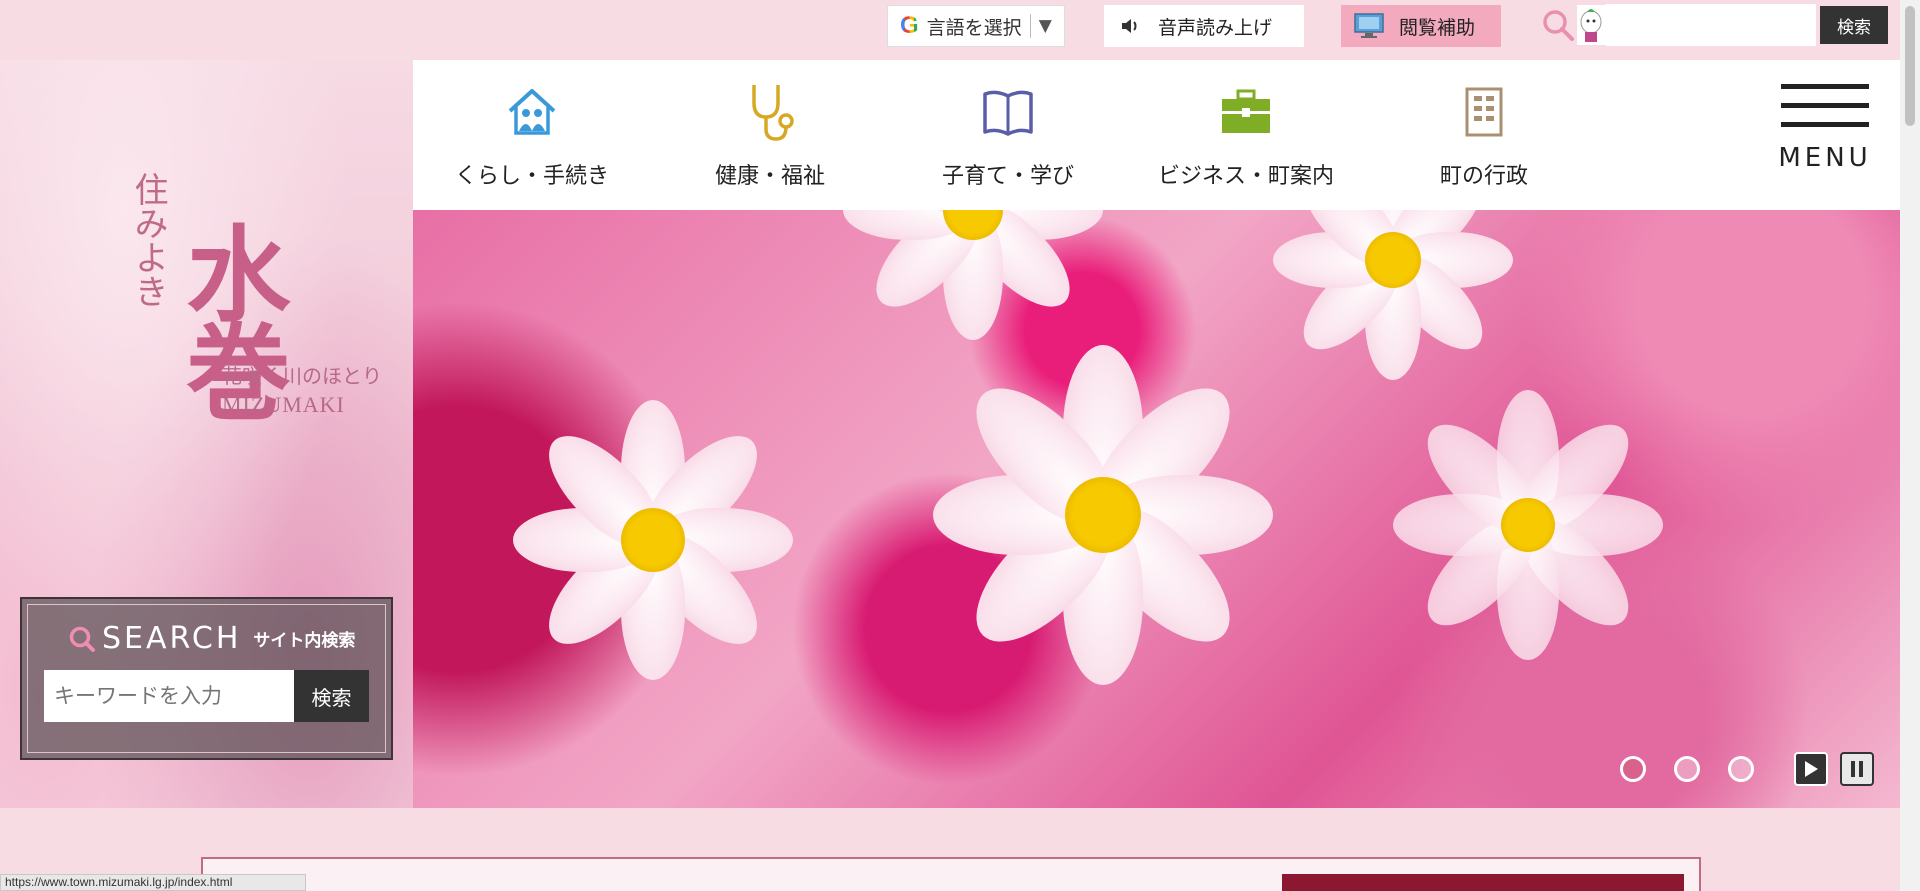  I want to click on site-search-heading: SEARCH サイト内検索, so click(206, 638).